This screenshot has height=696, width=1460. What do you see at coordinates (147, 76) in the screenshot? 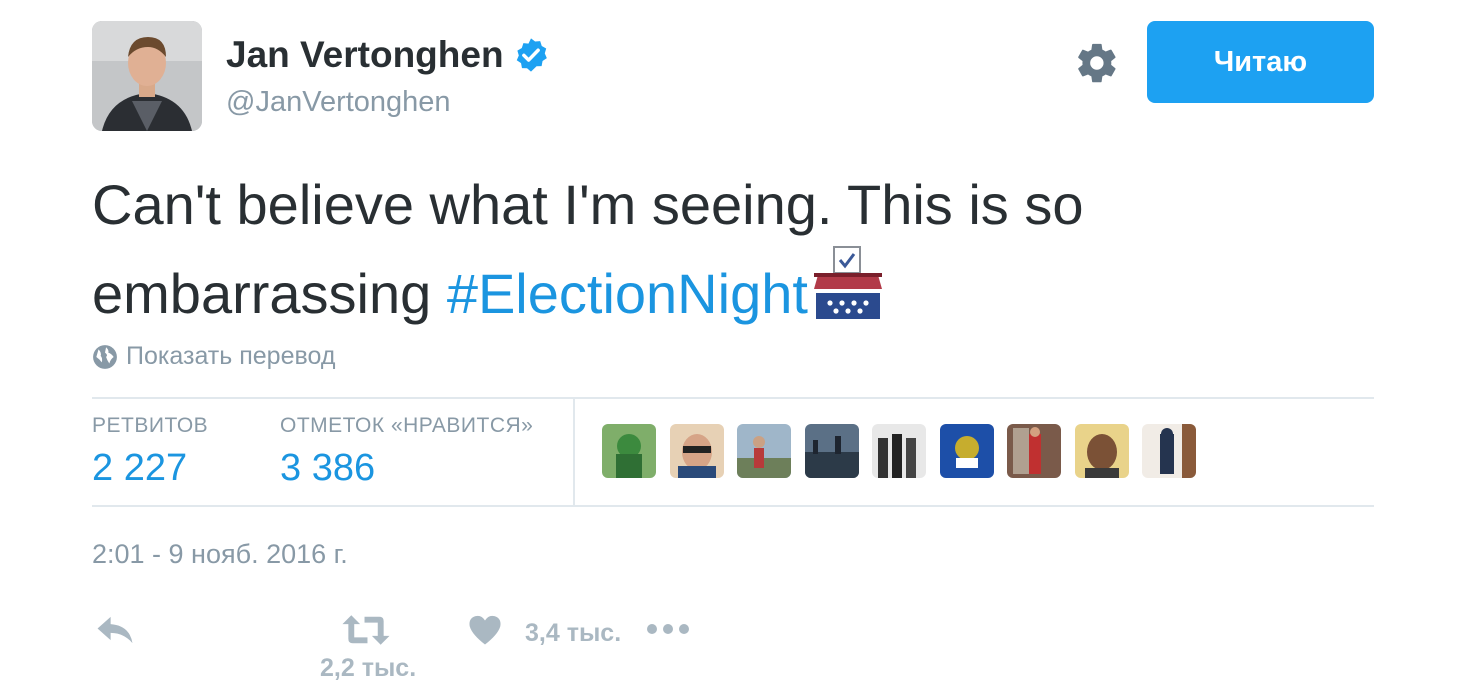
I see `avatar` at bounding box center [147, 76].